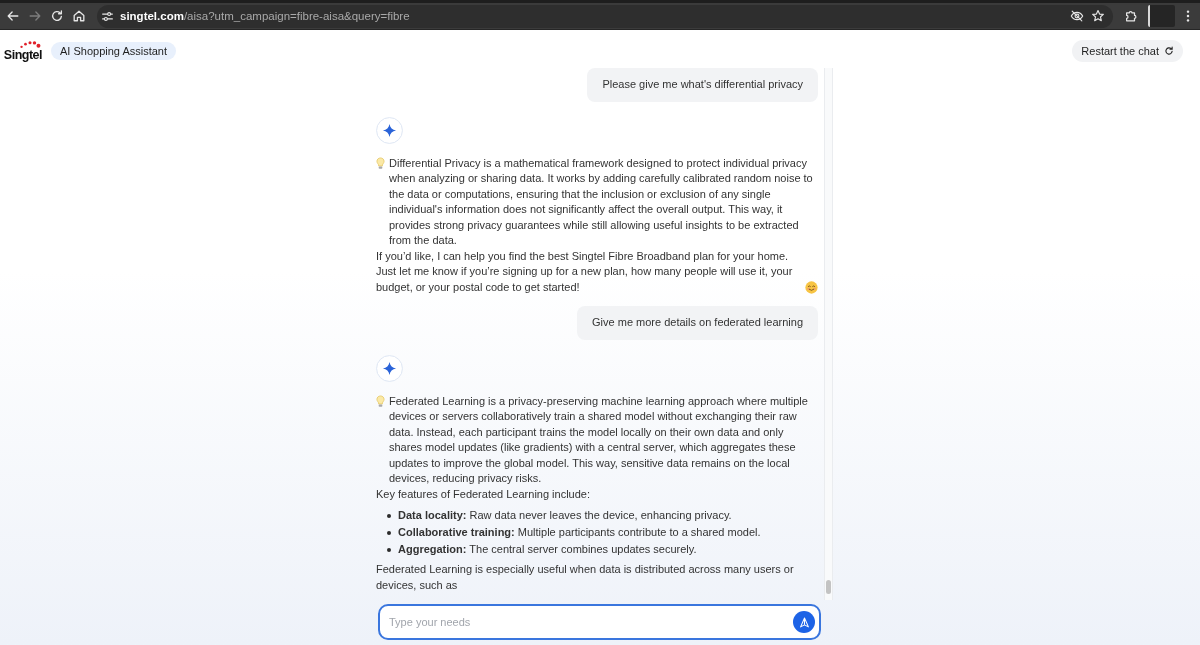 This screenshot has height=645, width=1200. Describe the element at coordinates (605, 16) in the screenshot. I see `address-bar: singtel.com/aisa?utm_campaign=fibre-aisa&query=fibre` at that location.